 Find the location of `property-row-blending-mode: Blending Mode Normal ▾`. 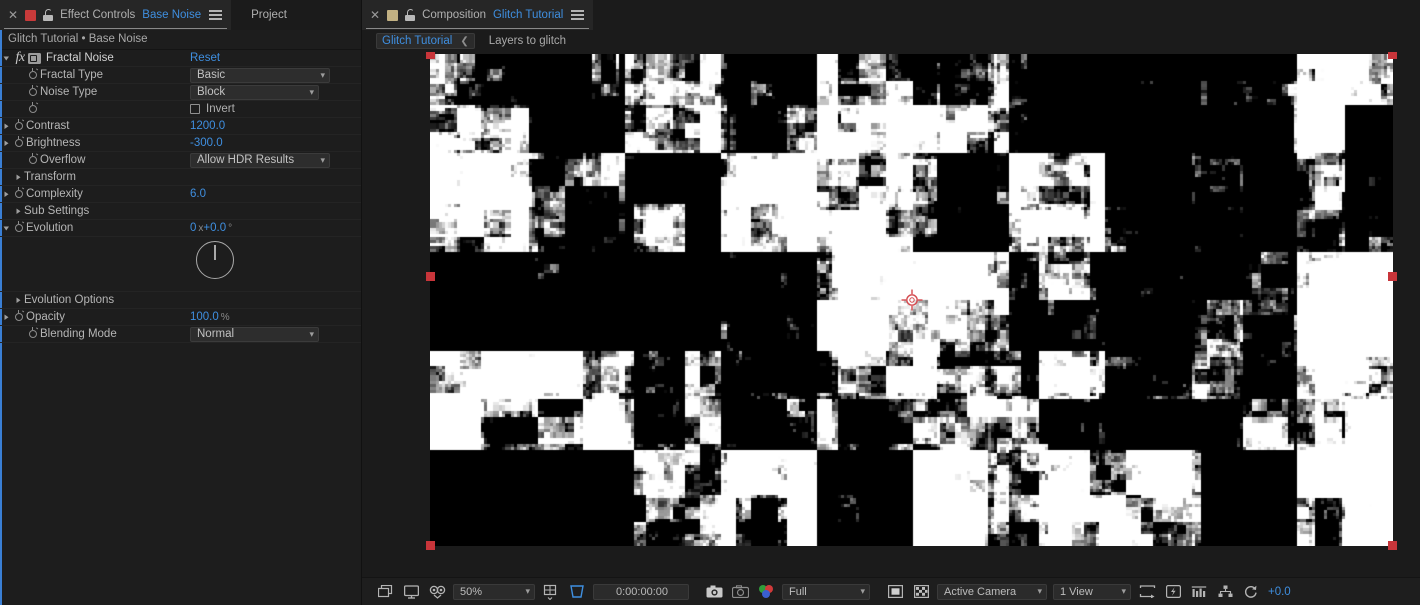

property-row-blending-mode: Blending Mode Normal ▾ is located at coordinates (180, 334).